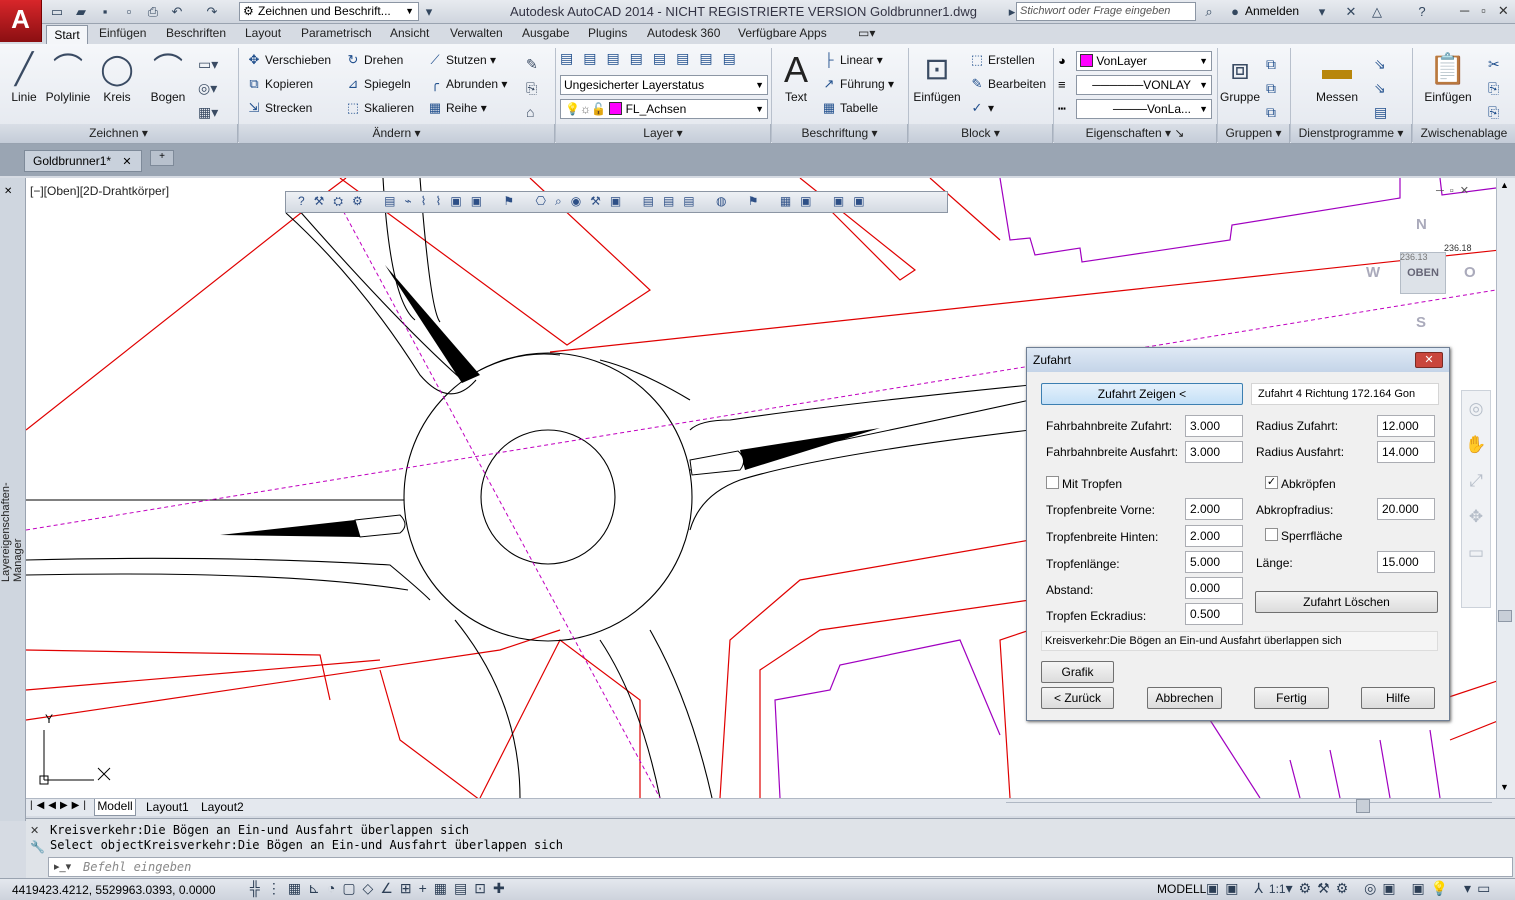 The height and width of the screenshot is (900, 1515). Describe the element at coordinates (1184, 698) in the screenshot. I see `abbrechen-button: Abbrechen` at that location.